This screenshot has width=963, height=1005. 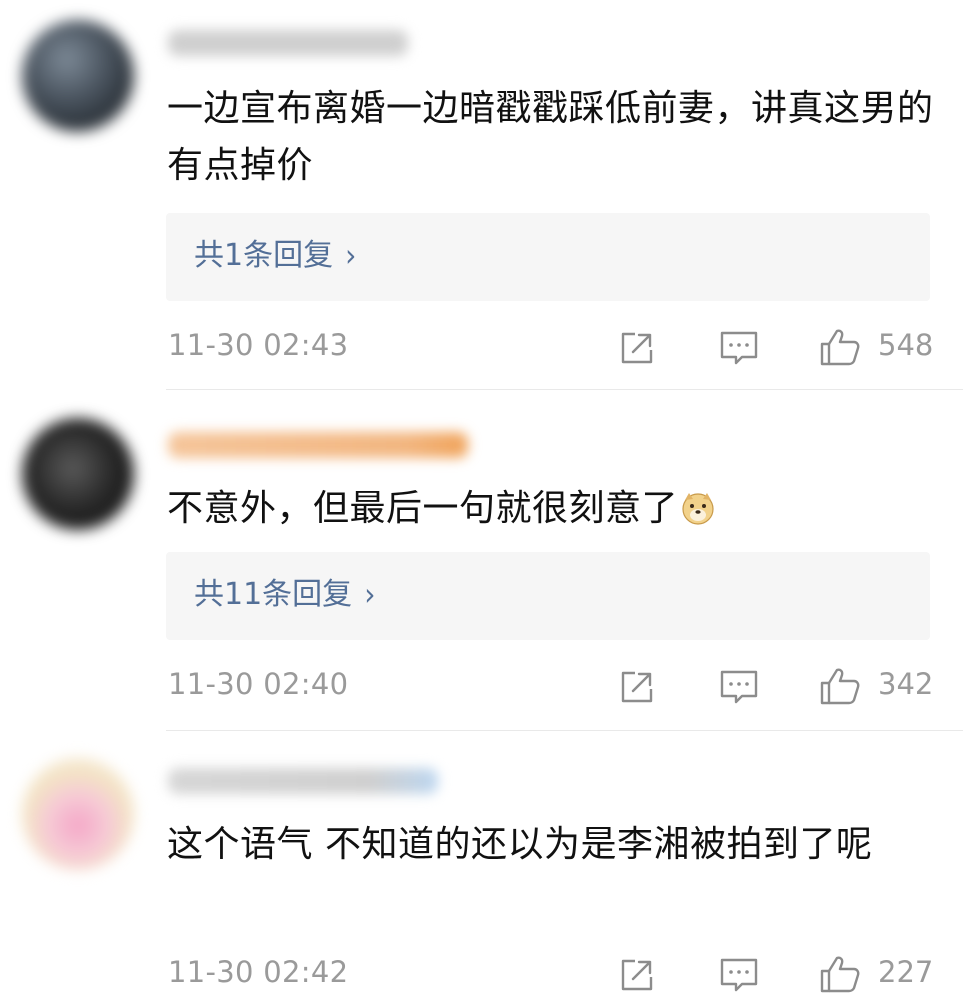 What do you see at coordinates (906, 345) in the screenshot?
I see `like-count: 548` at bounding box center [906, 345].